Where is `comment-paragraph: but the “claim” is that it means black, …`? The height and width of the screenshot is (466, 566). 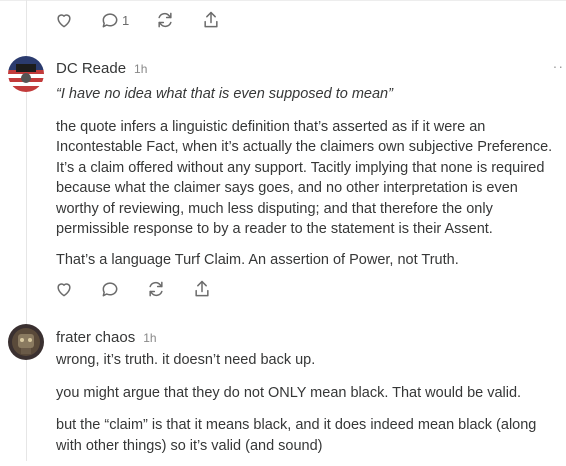 comment-paragraph: but the “claim” is that it means black, … is located at coordinates (296, 435).